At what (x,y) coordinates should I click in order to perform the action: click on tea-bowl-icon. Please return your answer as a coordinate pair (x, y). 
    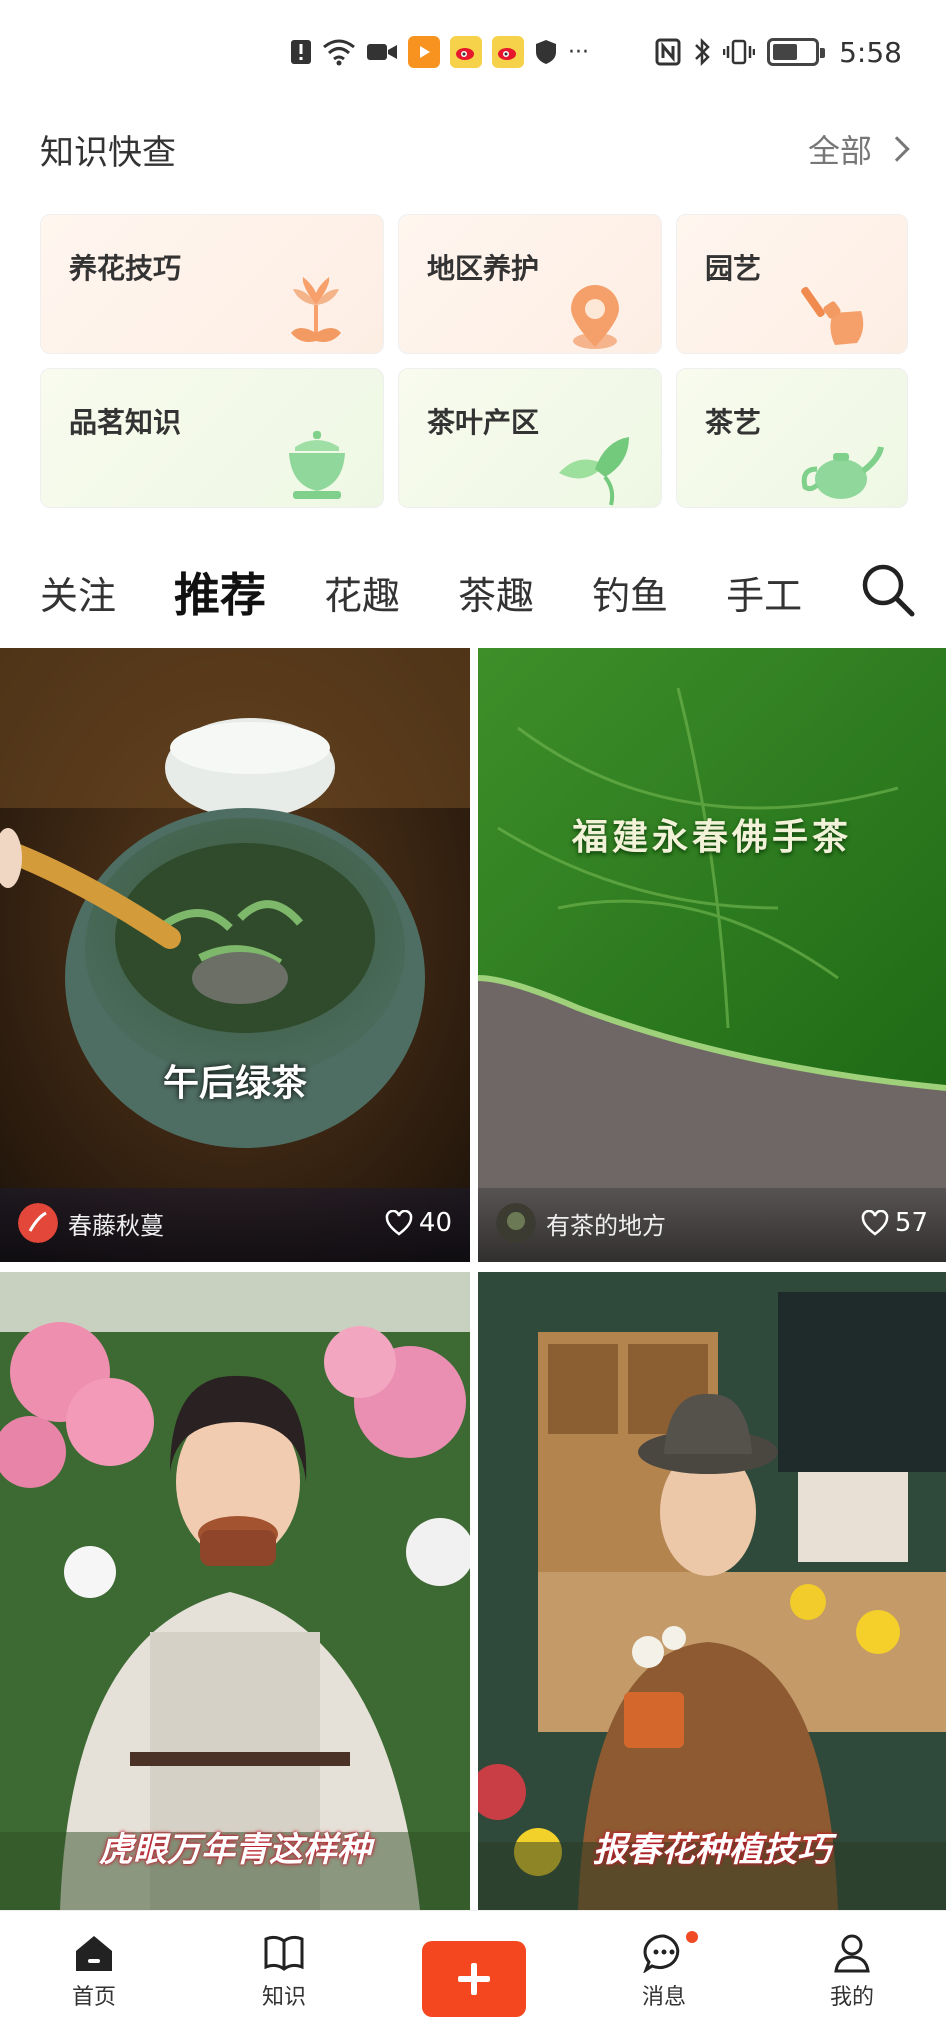
    Looking at the image, I should click on (317, 465).